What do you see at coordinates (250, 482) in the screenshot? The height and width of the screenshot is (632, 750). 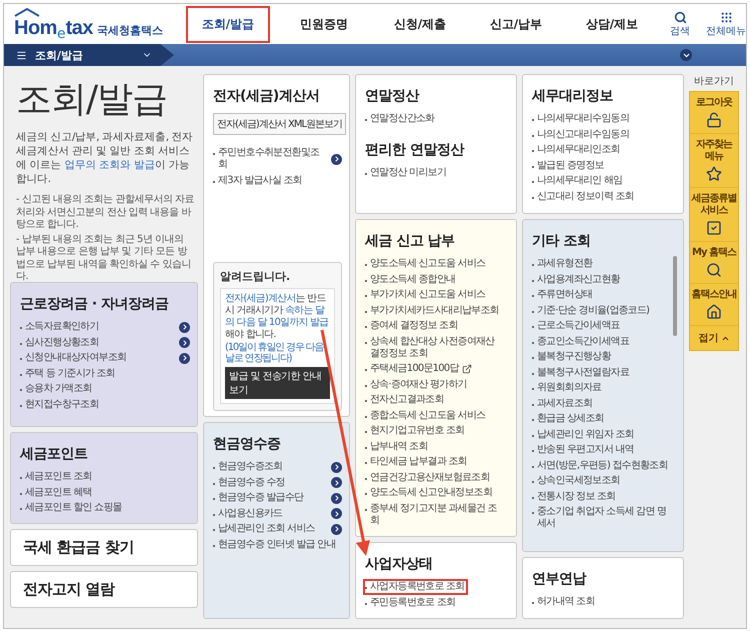 I see `menu-link: 현금영수증 수정` at bounding box center [250, 482].